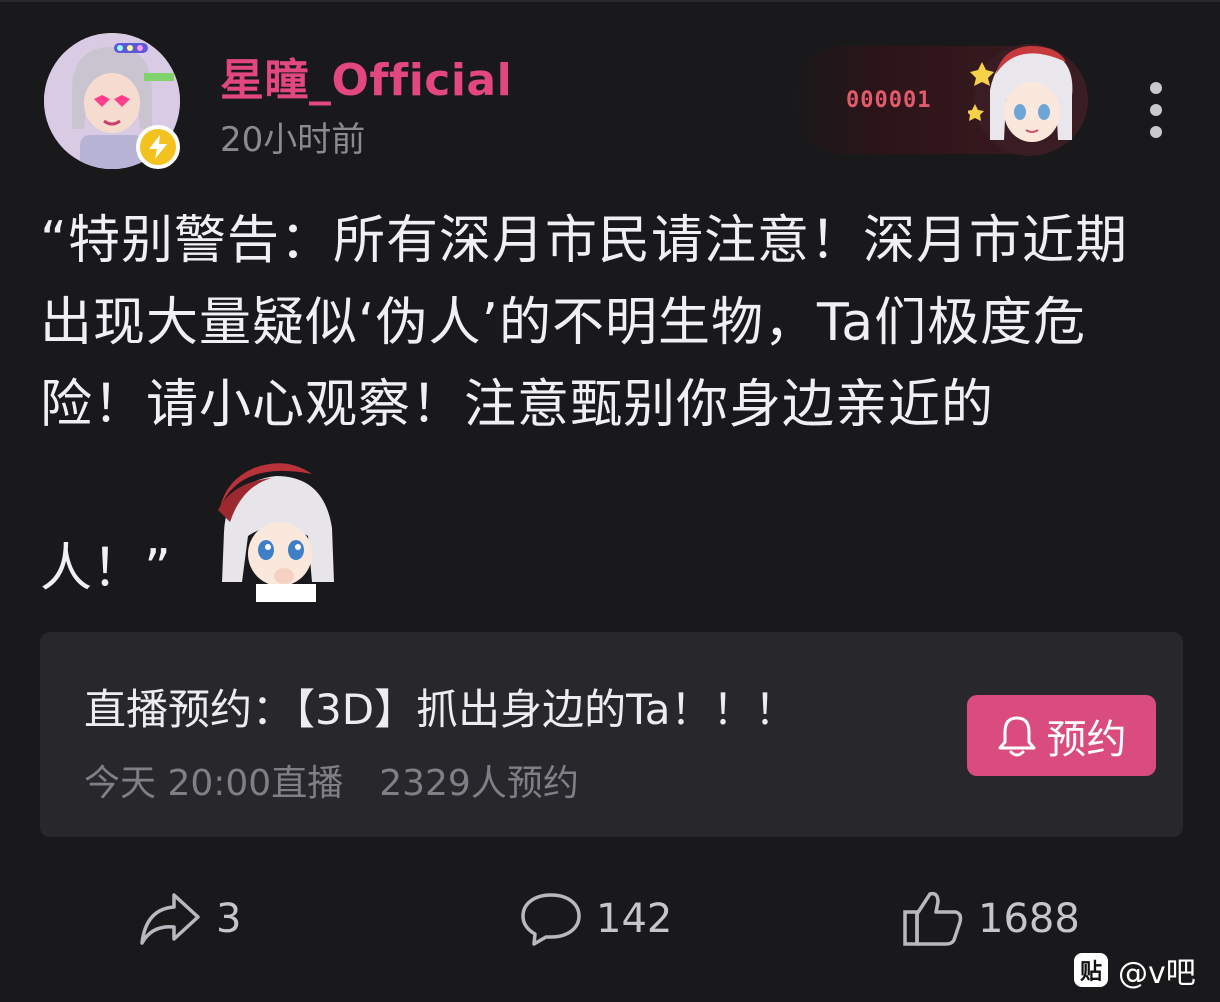  I want to click on share-count: 3, so click(229, 919).